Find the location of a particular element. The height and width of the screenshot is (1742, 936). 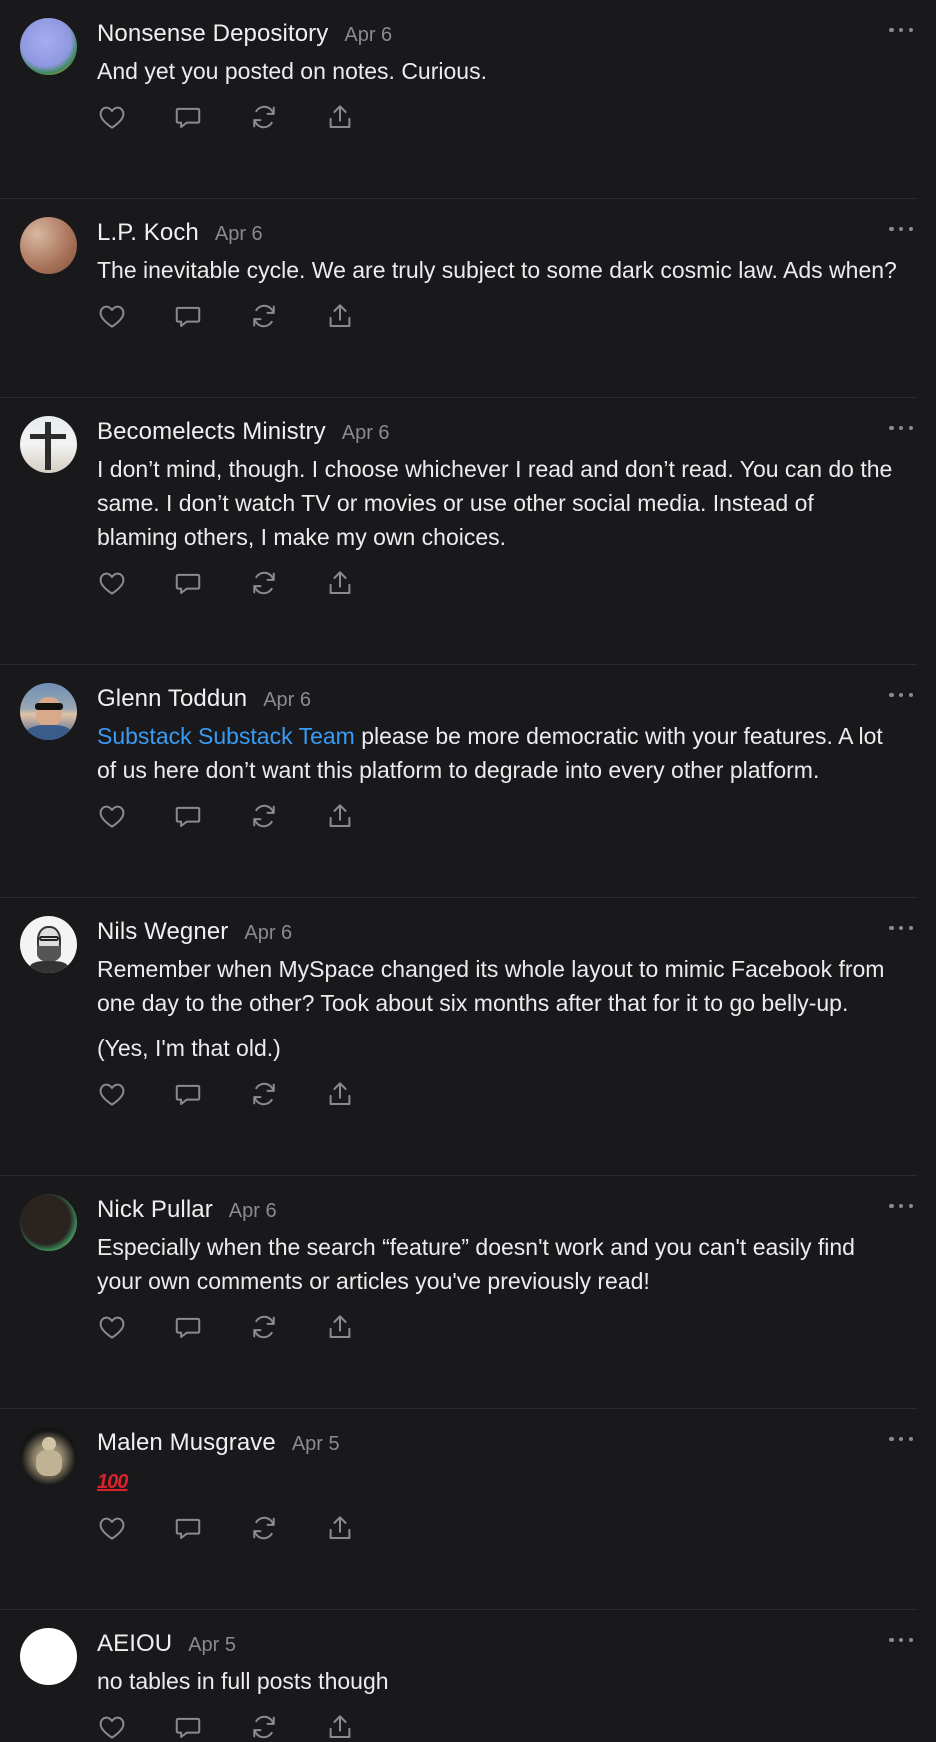

mention-link: Substack Substack Team is located at coordinates (226, 736).